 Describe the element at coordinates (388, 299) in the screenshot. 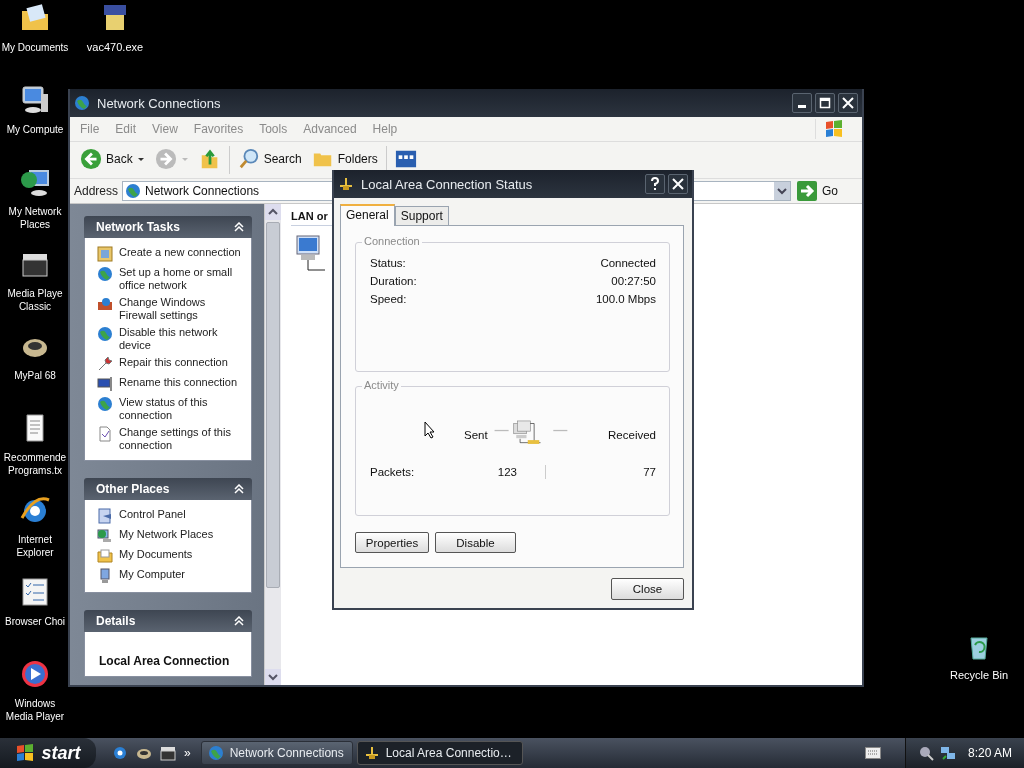

I see `field-label: Speed:` at that location.